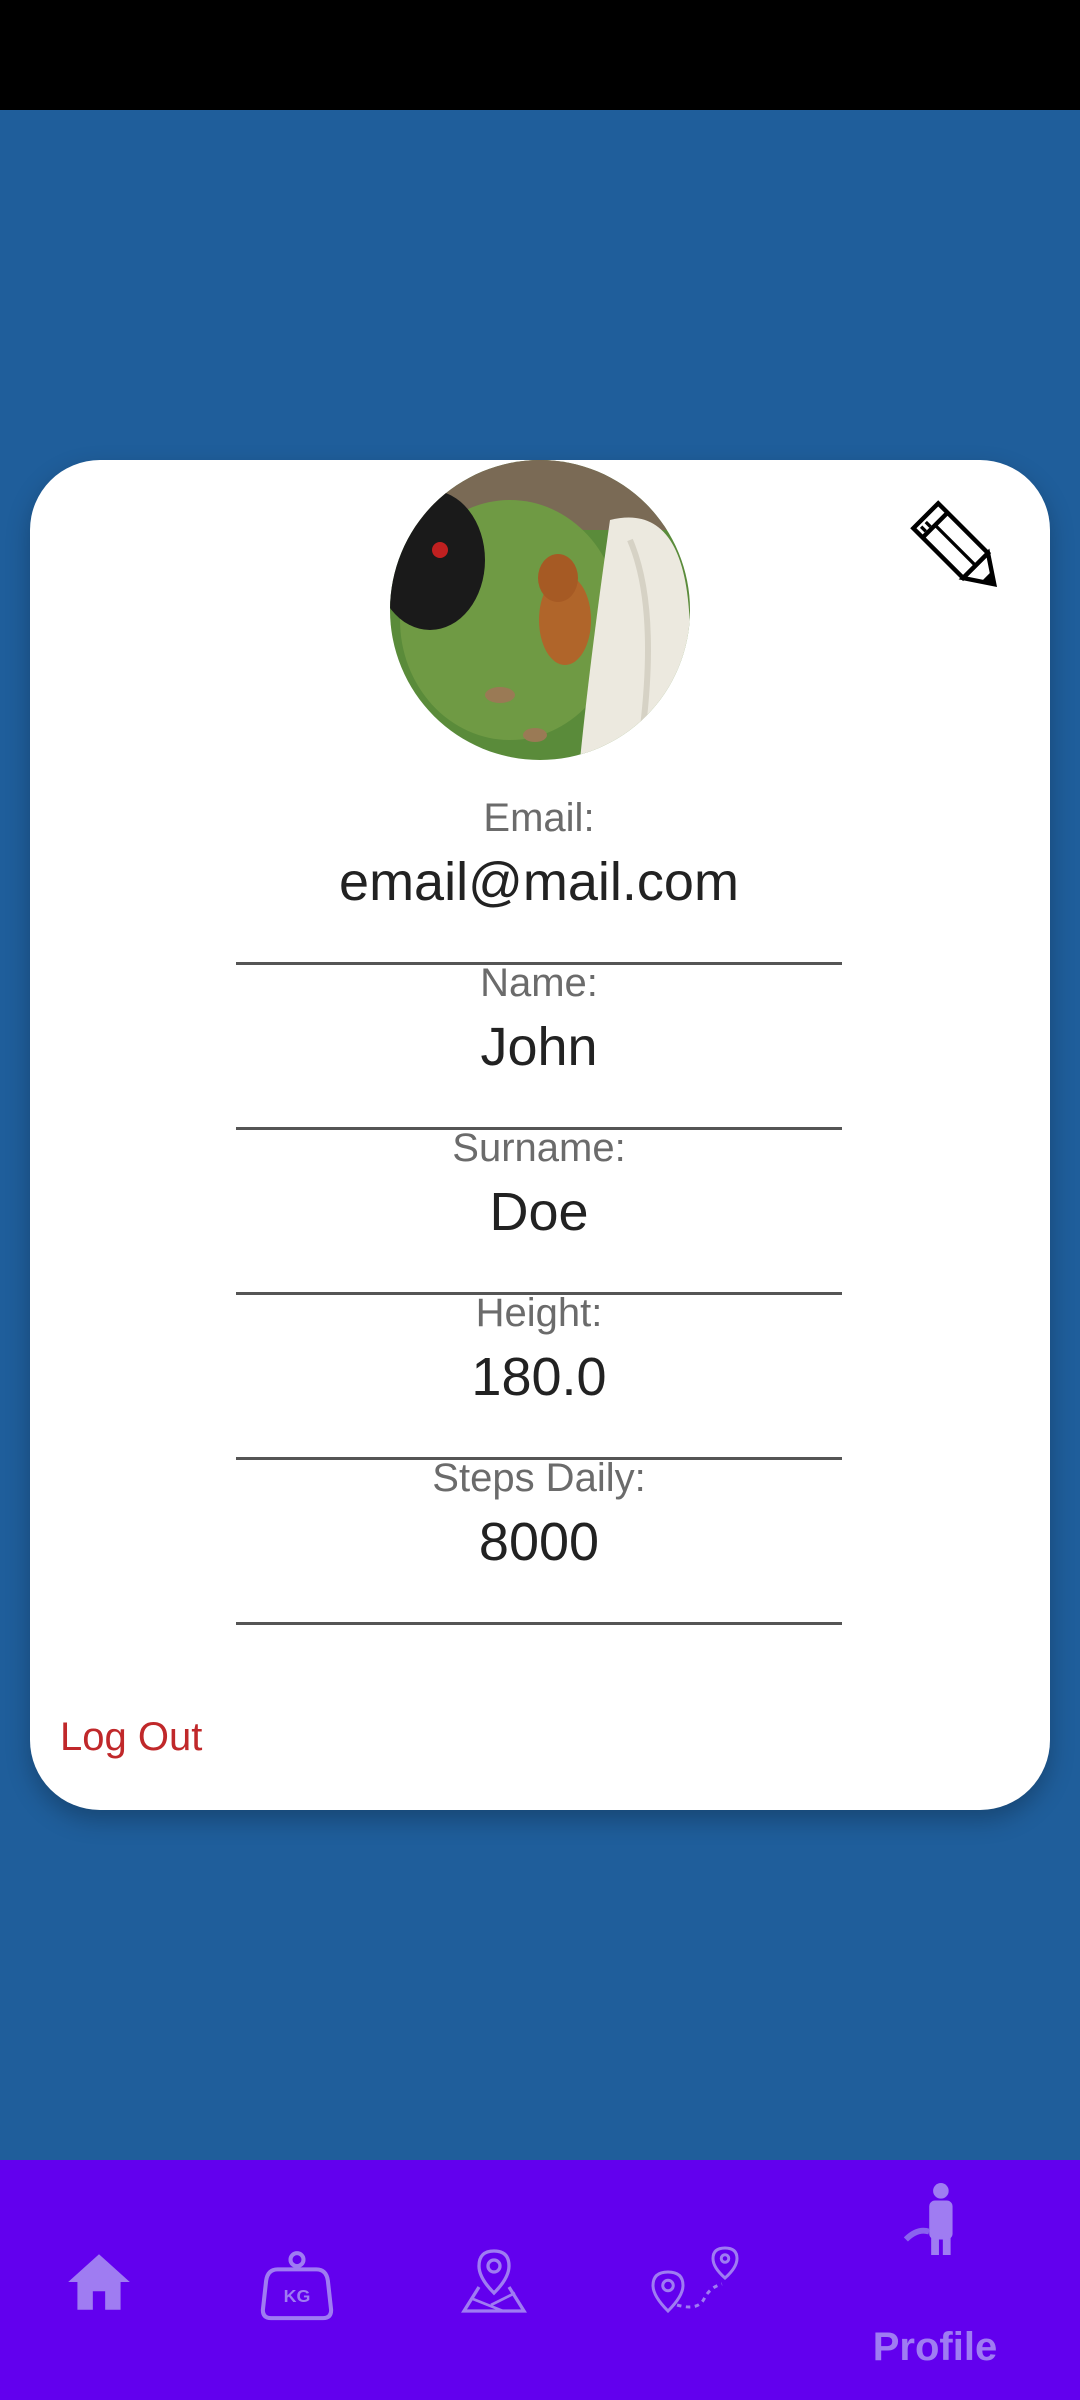 This screenshot has width=1080, height=2400. I want to click on name-field: Name: John, so click(539, 1046).